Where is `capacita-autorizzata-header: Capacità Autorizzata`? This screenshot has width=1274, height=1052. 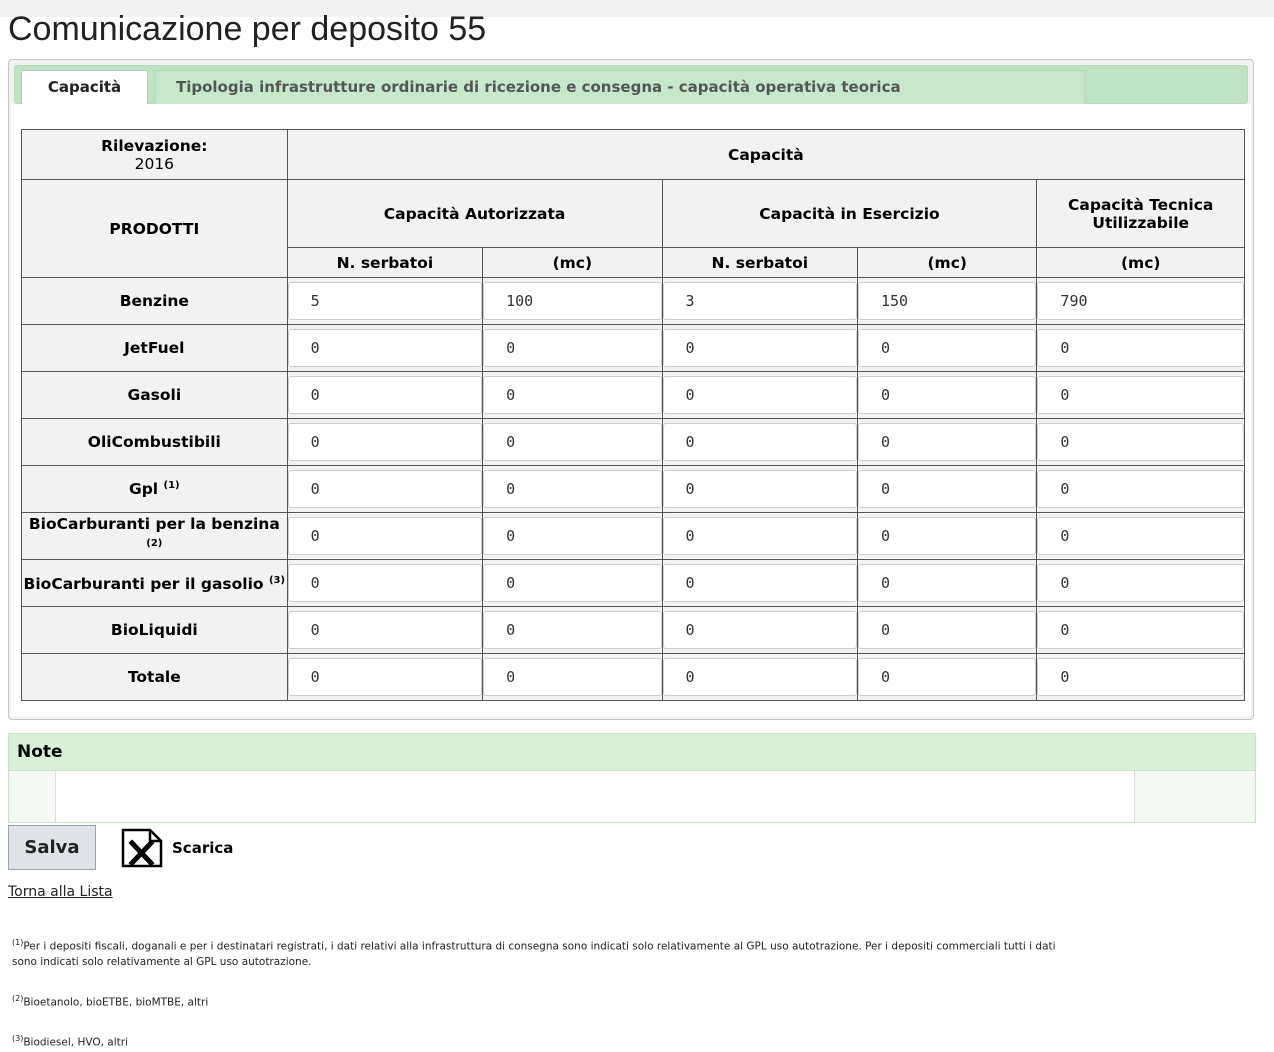 capacita-autorizzata-header: Capacità Autorizzata is located at coordinates (474, 213).